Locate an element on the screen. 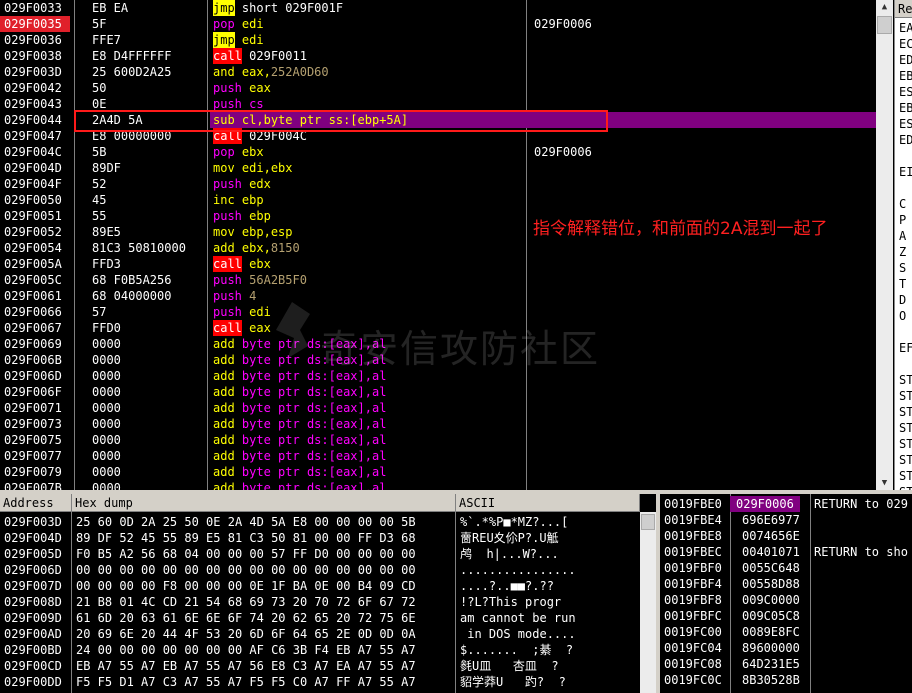 The image size is (912, 693). dump-ascii: am cannot be run is located at coordinates (518, 618).